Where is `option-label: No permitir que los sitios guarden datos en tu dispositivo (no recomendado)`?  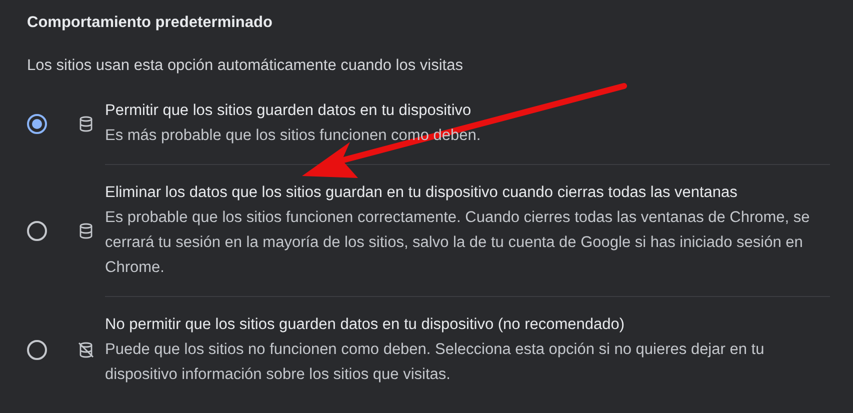
option-label: No permitir que los sitios guarden datos en tu dispositivo (no recomendado) is located at coordinates (365, 325).